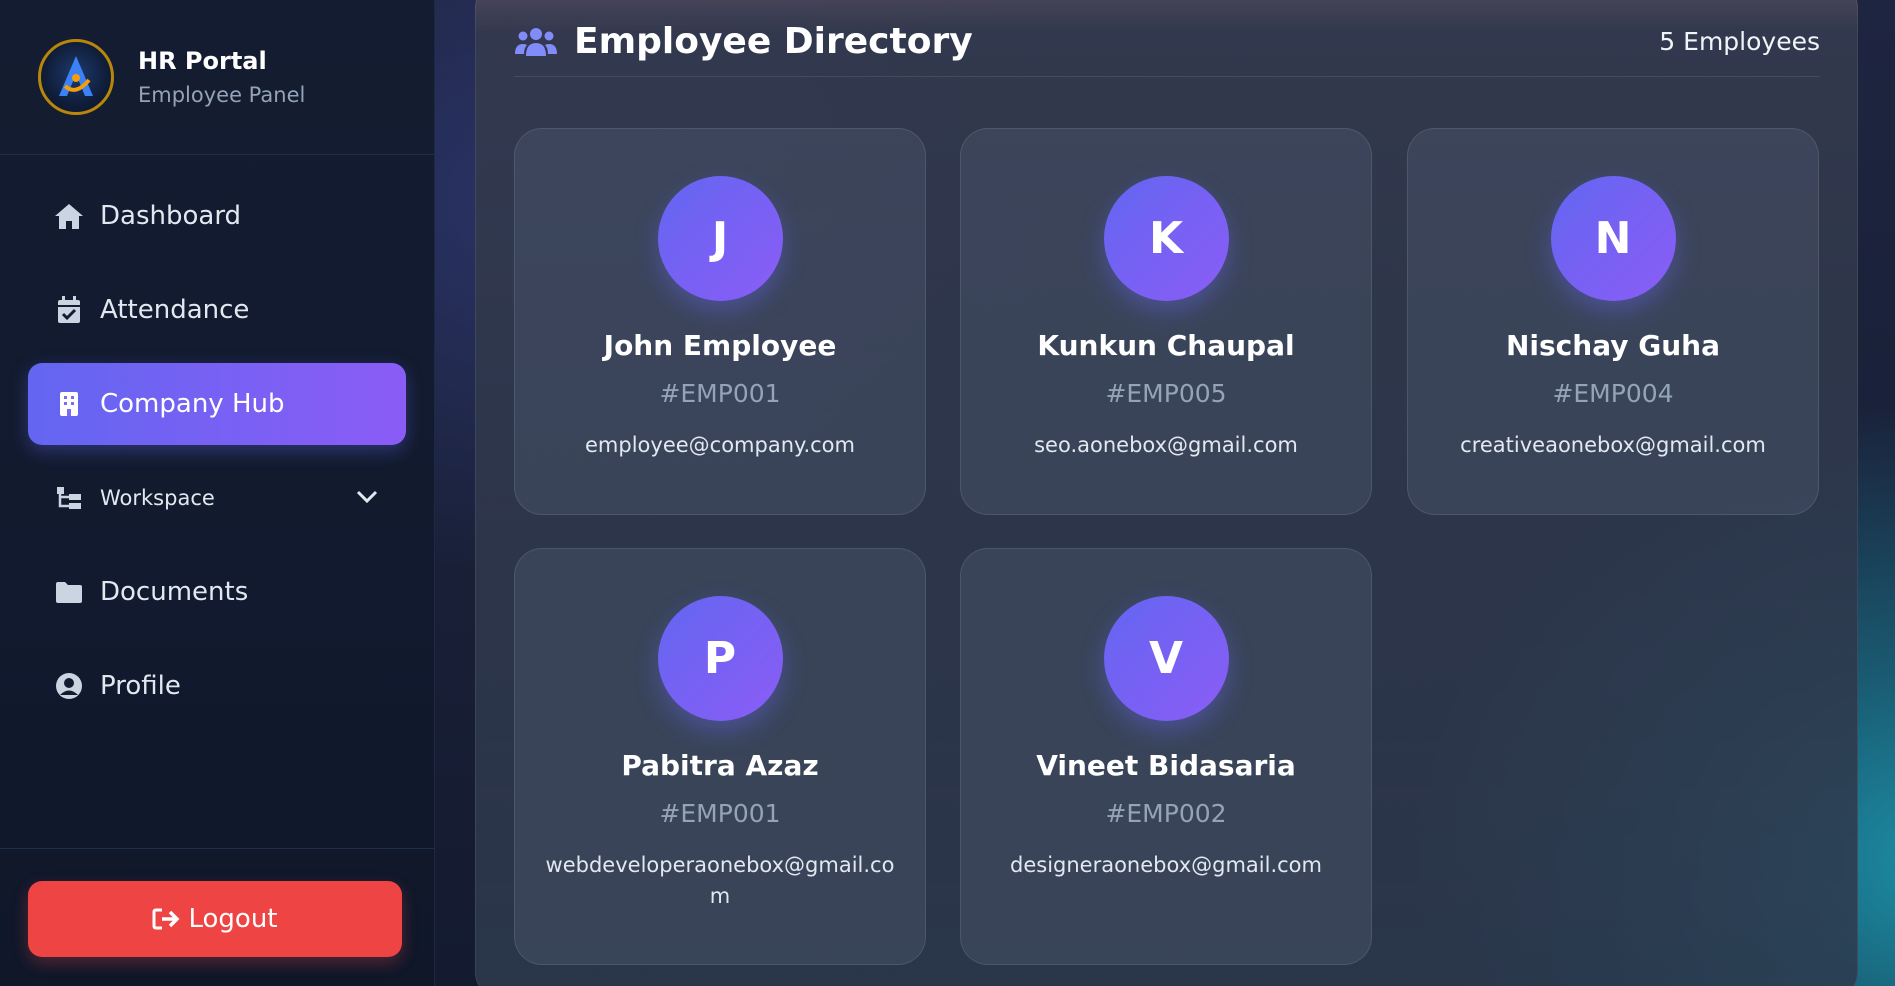  What do you see at coordinates (1166, 238) in the screenshot?
I see `avatar: K` at bounding box center [1166, 238].